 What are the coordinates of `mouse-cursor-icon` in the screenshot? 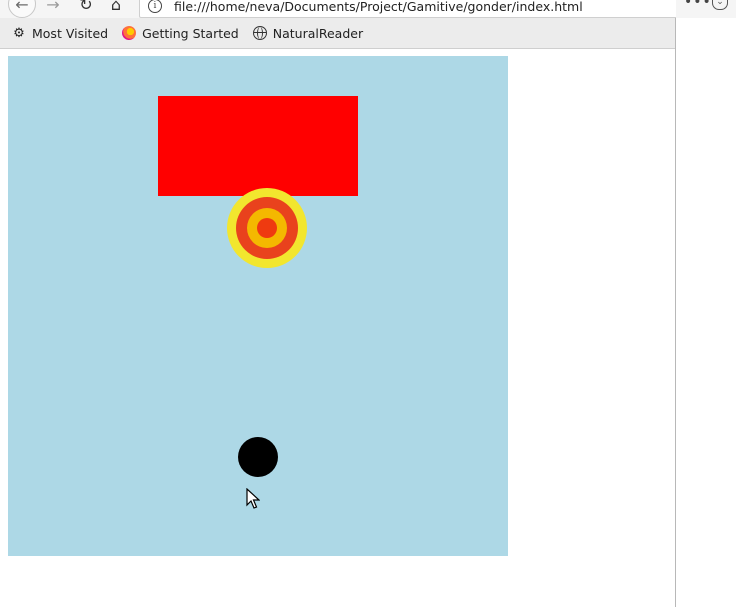 It's located at (253, 498).